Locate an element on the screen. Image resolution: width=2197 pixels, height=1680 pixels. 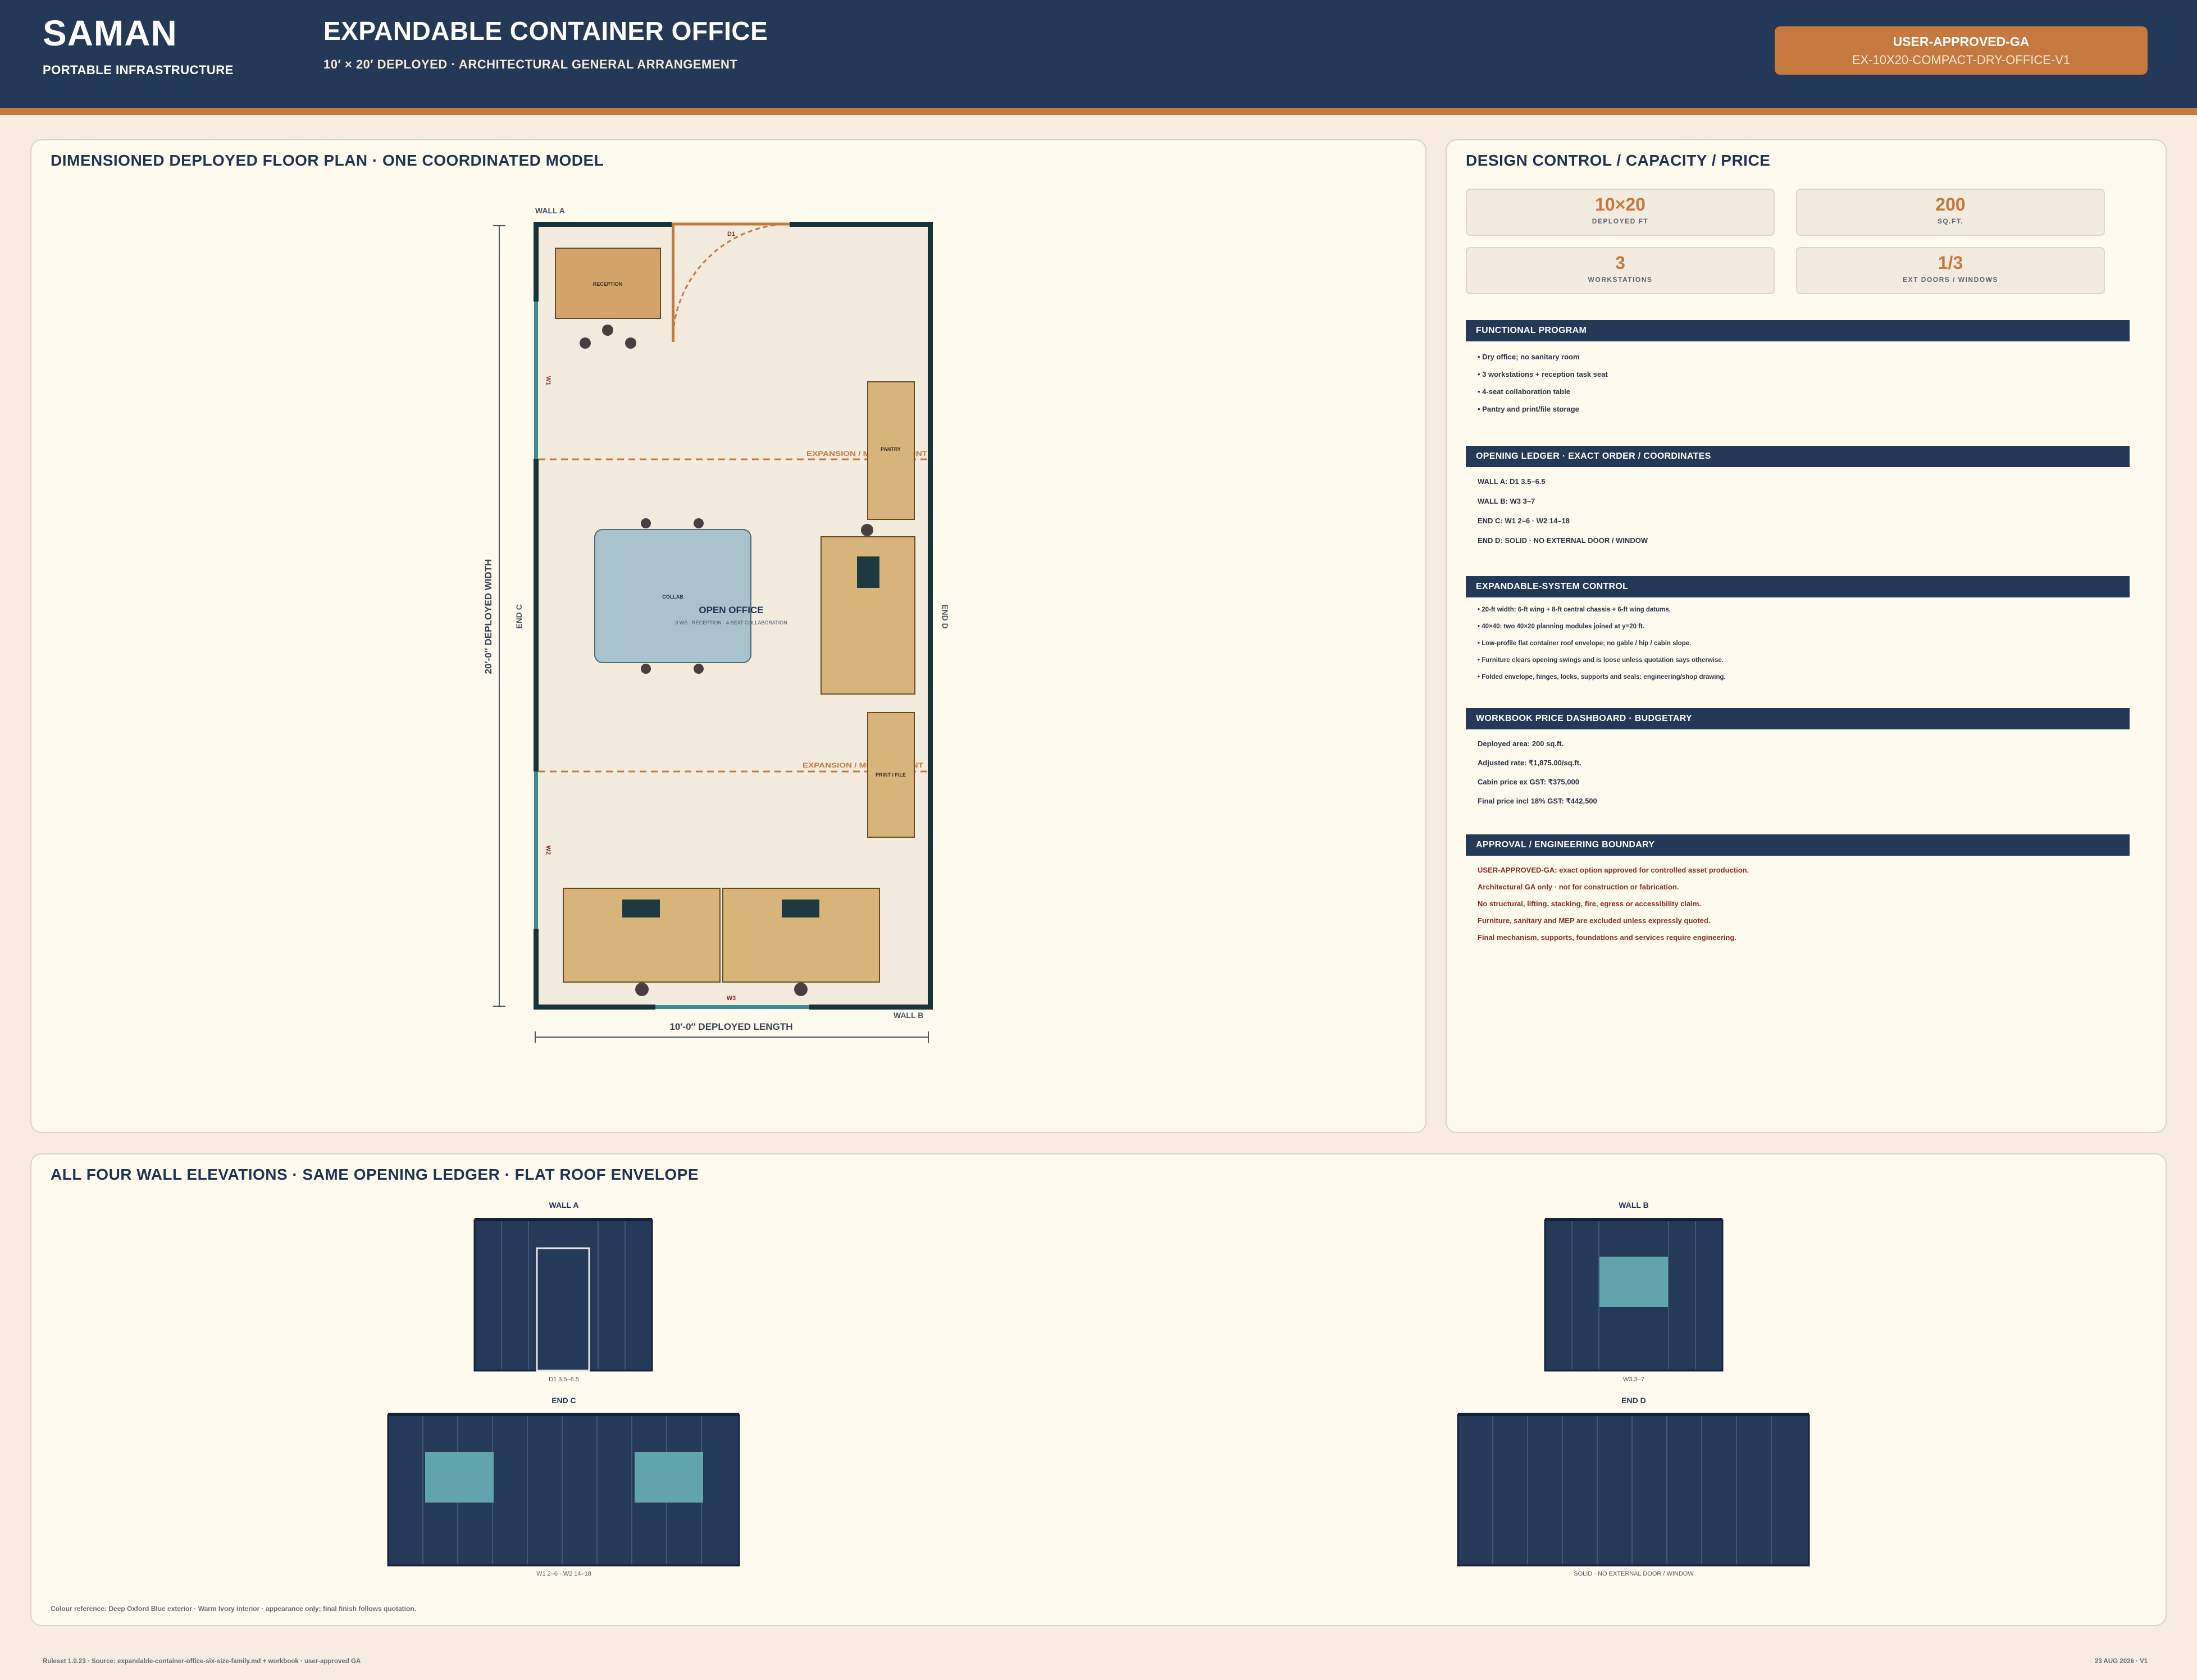
price-item: Cabin price ex GST: ₹375,000 is located at coordinates (1528, 782).